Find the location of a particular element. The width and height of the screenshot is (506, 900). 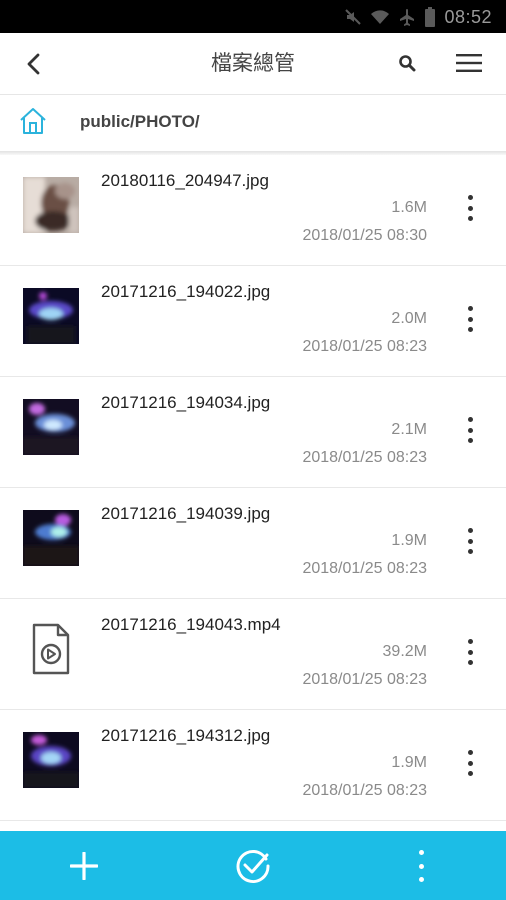

file-name: 20171216_194312.jpg is located at coordinates (186, 735).